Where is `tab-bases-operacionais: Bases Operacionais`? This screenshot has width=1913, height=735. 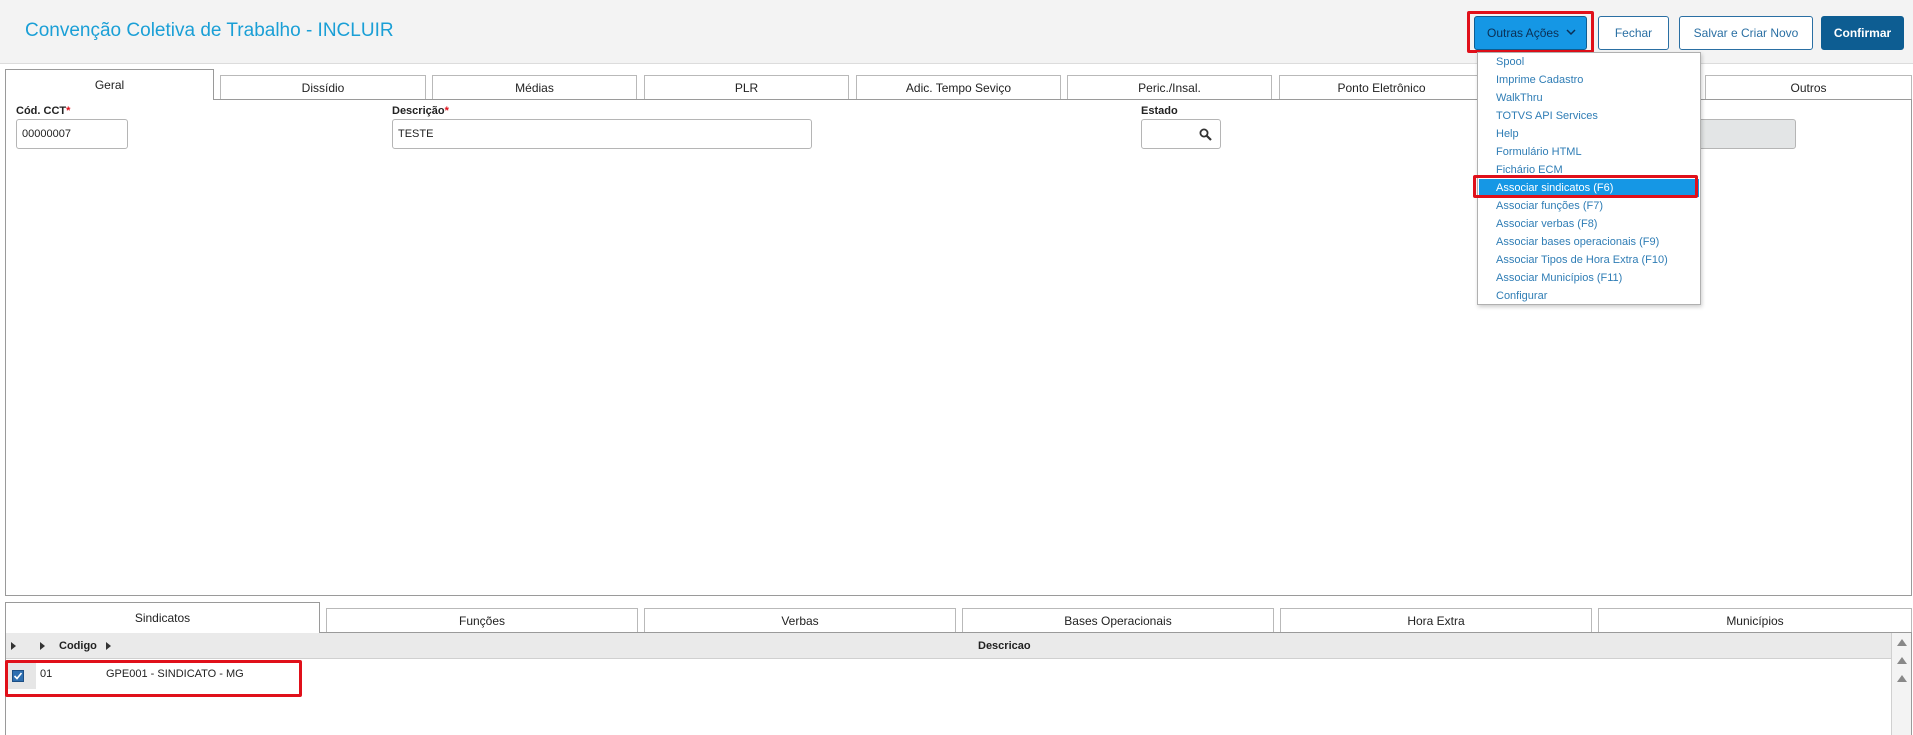
tab-bases-operacionais: Bases Operacionais is located at coordinates (1118, 620).